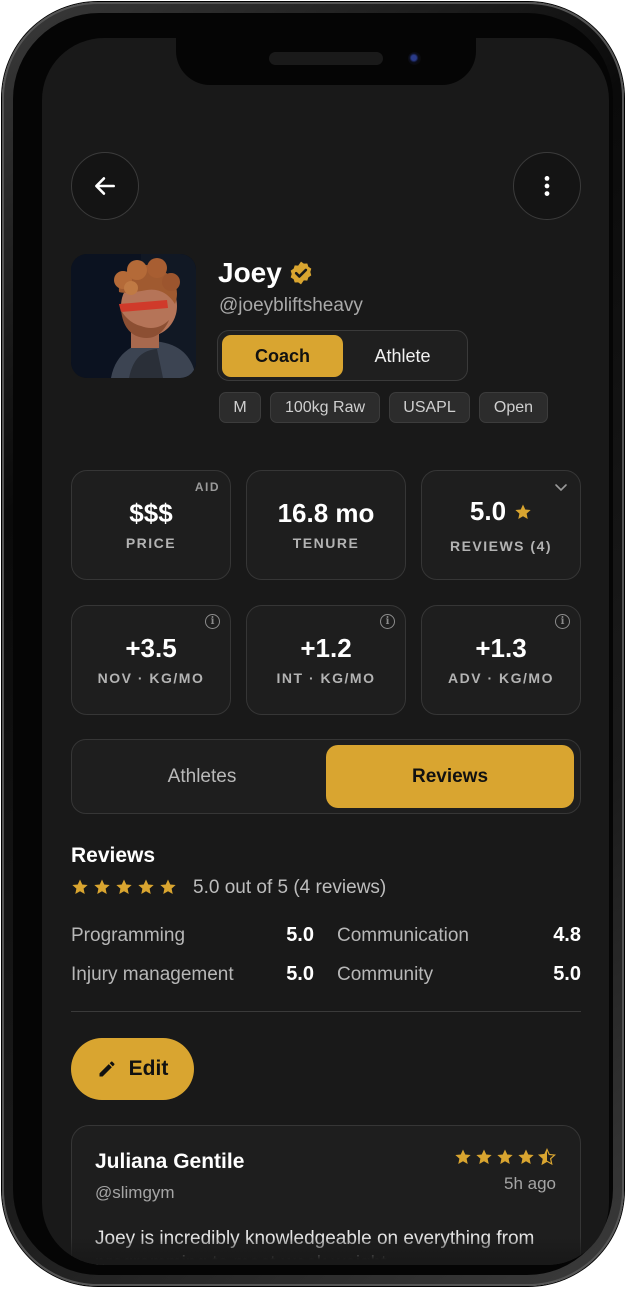  What do you see at coordinates (135, 1192) in the screenshot?
I see `reviewer-handle: @slimgym` at bounding box center [135, 1192].